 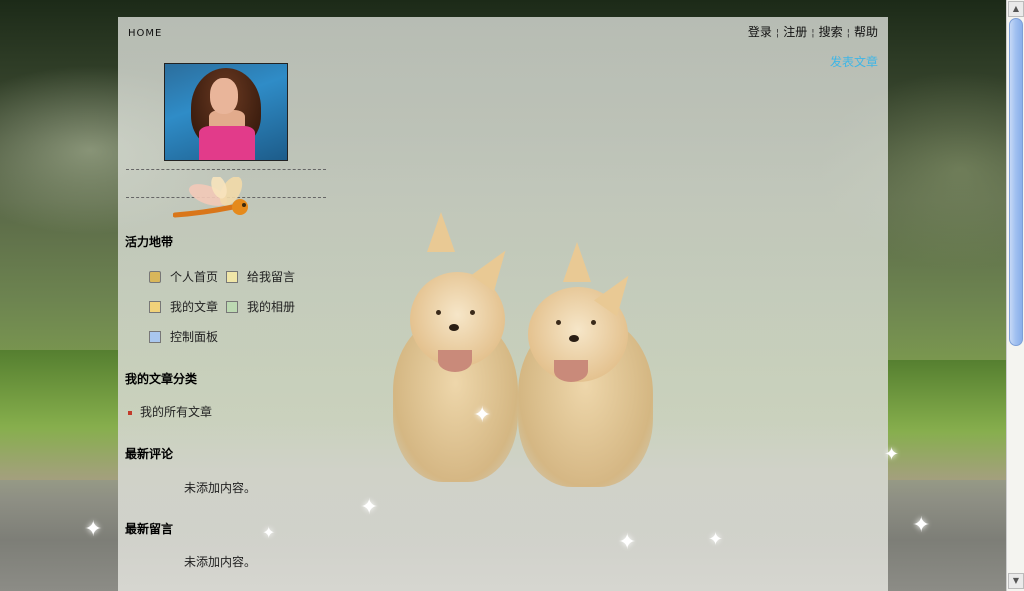 I want to click on article-edit-icon, so click(x=155, y=306).